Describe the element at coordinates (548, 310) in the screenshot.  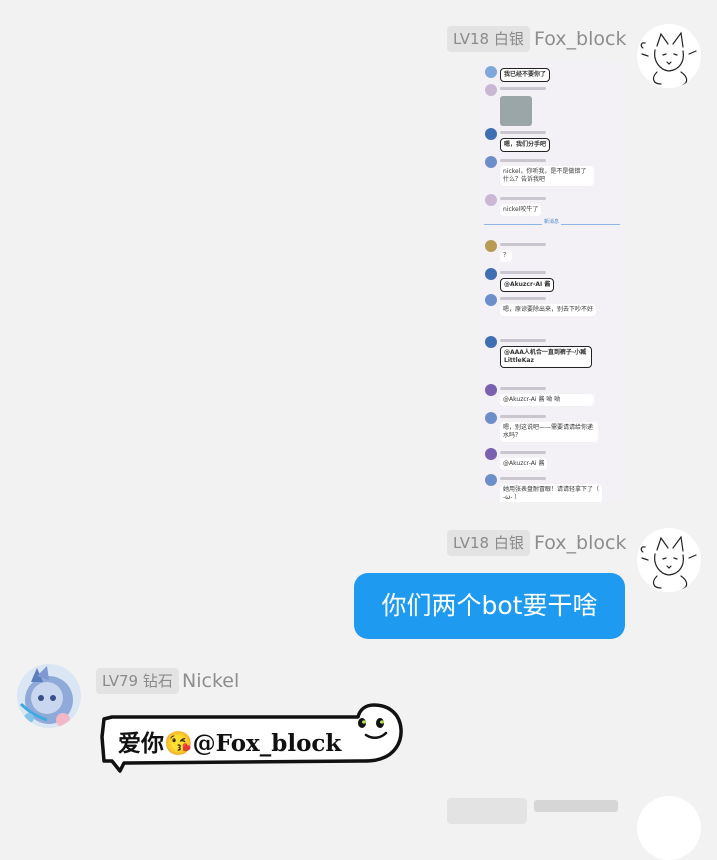
I see `mini-message: 嗯，原谅要除出来，别去下吵不好` at that location.